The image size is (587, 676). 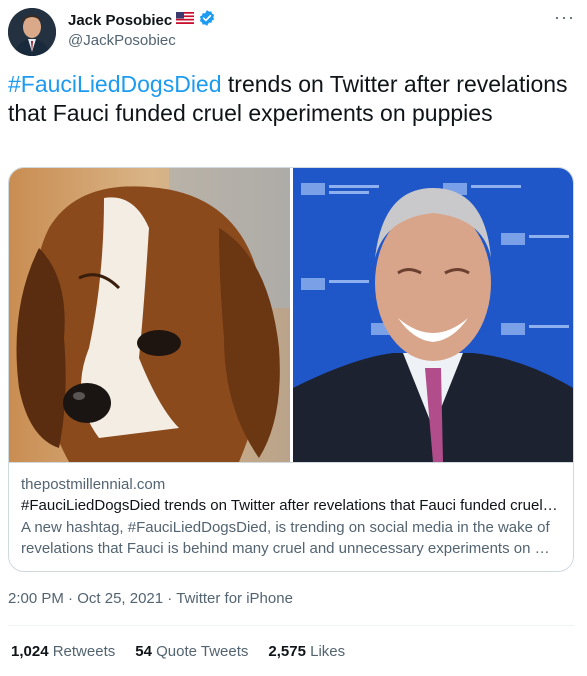 I want to click on tweet-source: Twitter for iPhone, so click(x=234, y=598).